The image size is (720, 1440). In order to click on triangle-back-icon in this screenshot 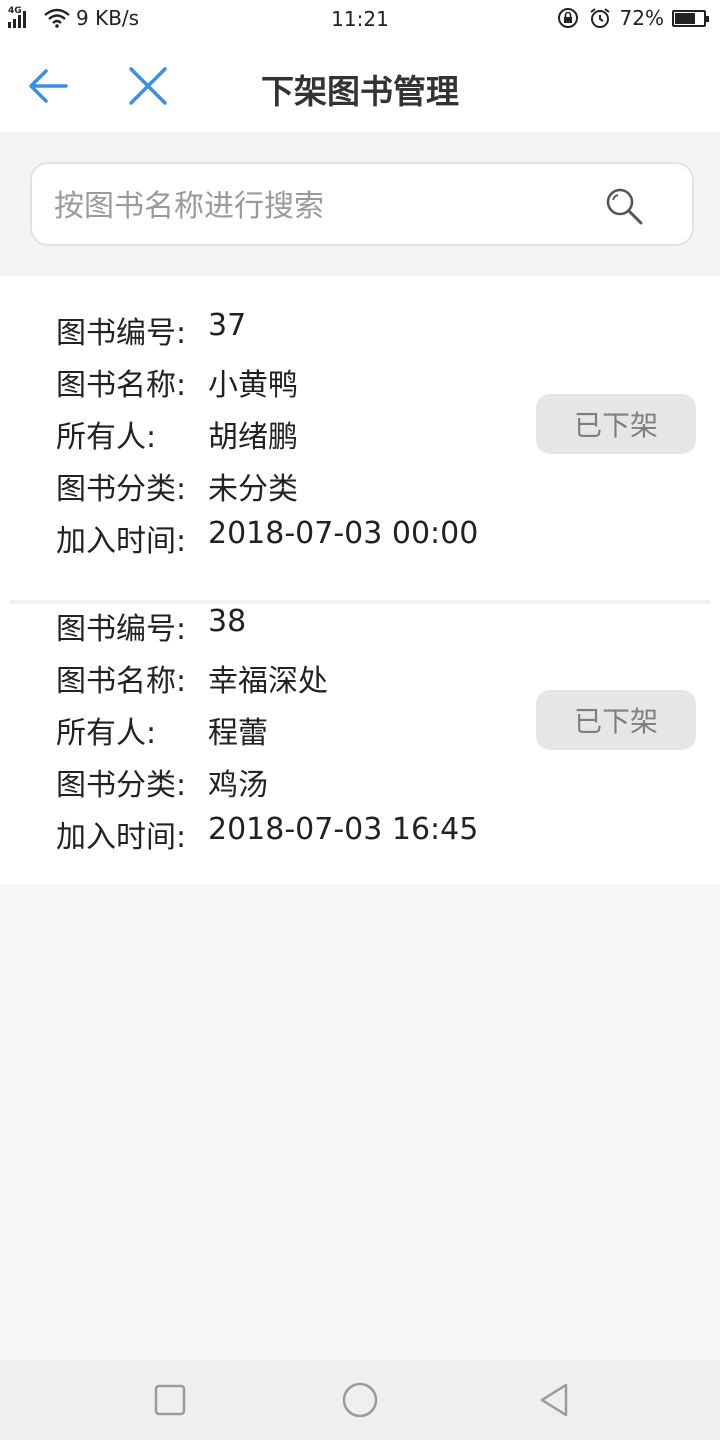, I will do `click(554, 1400)`.